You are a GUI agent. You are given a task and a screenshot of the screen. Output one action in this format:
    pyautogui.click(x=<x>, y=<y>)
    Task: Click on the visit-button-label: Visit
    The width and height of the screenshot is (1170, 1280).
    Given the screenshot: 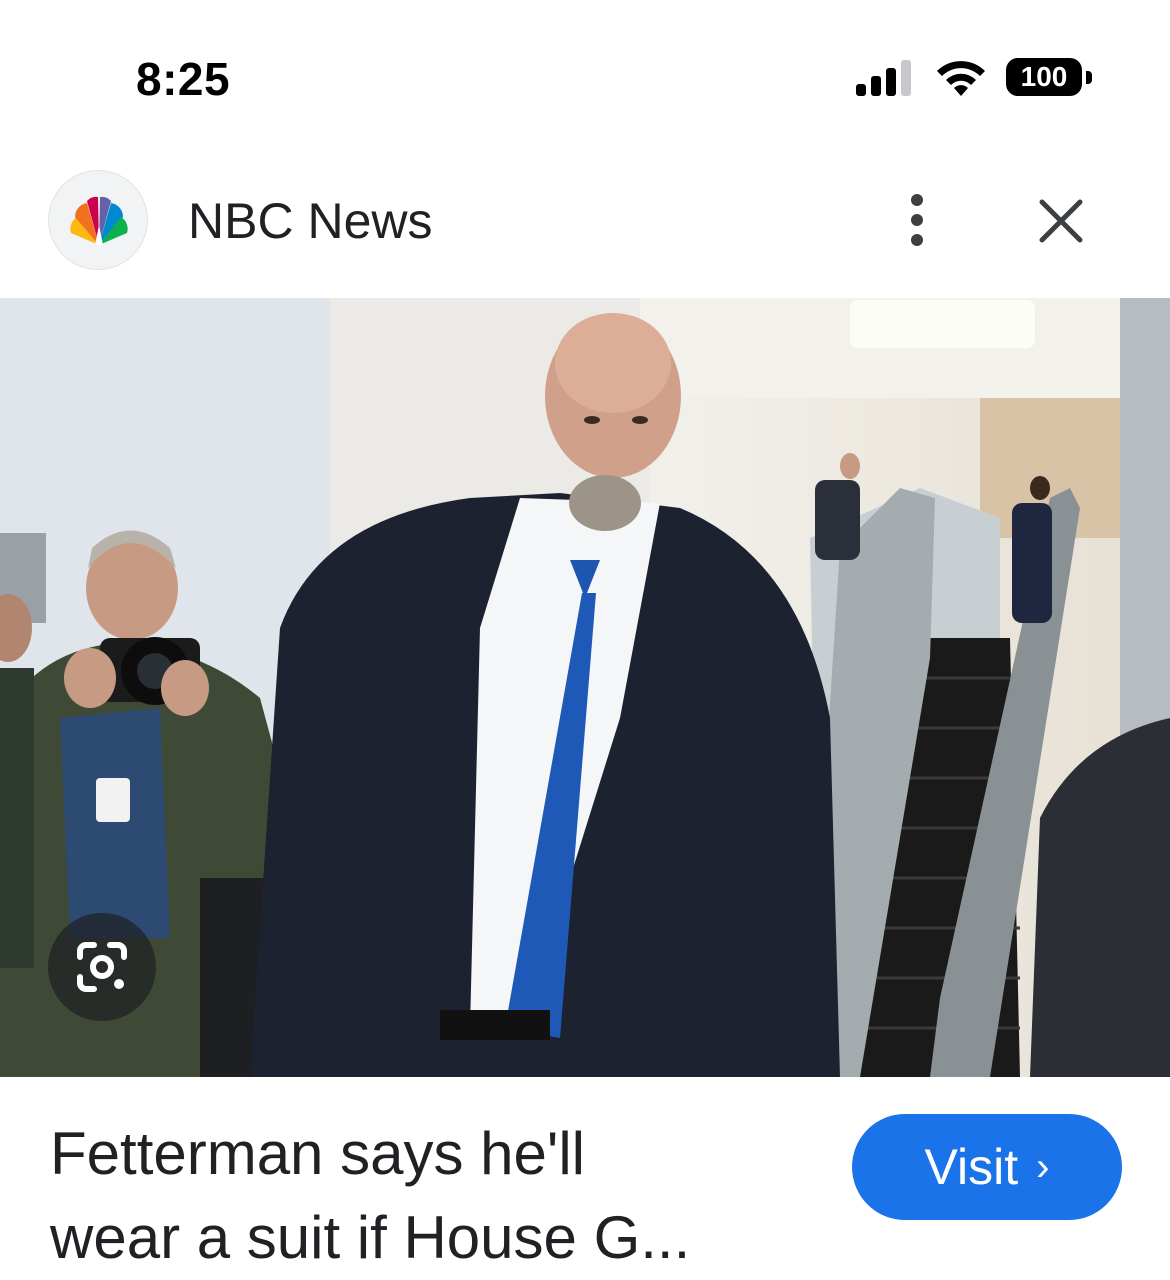 What is the action you would take?
    pyautogui.click(x=971, y=1167)
    